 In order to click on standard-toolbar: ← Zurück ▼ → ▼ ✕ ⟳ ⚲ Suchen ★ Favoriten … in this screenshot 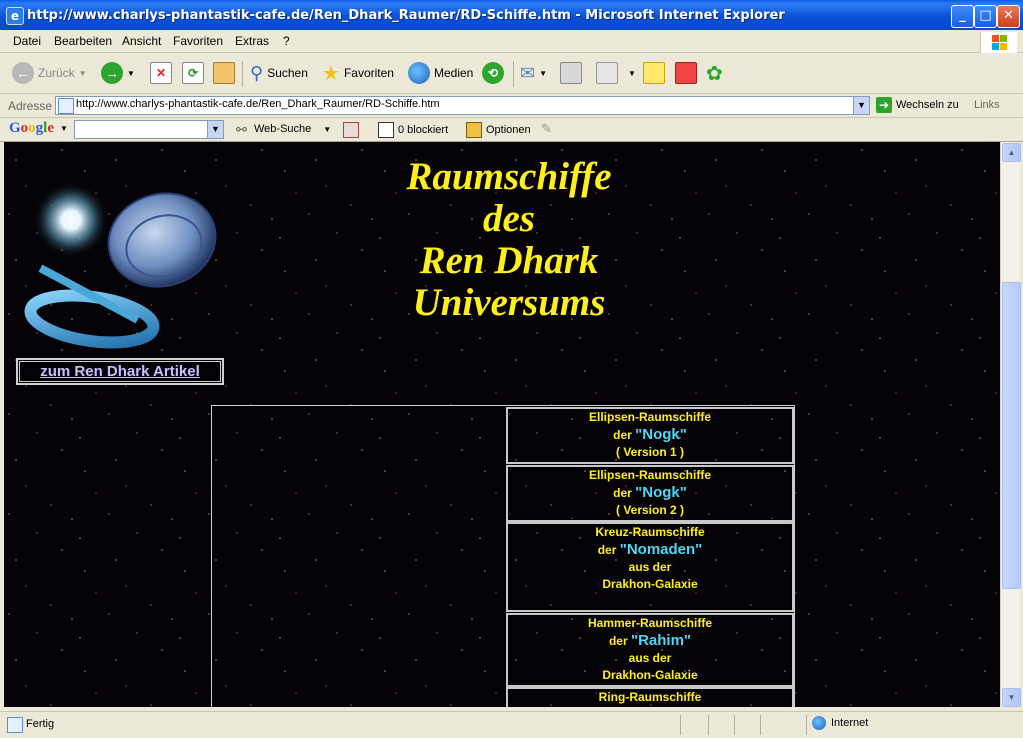, I will do `click(511, 73)`.